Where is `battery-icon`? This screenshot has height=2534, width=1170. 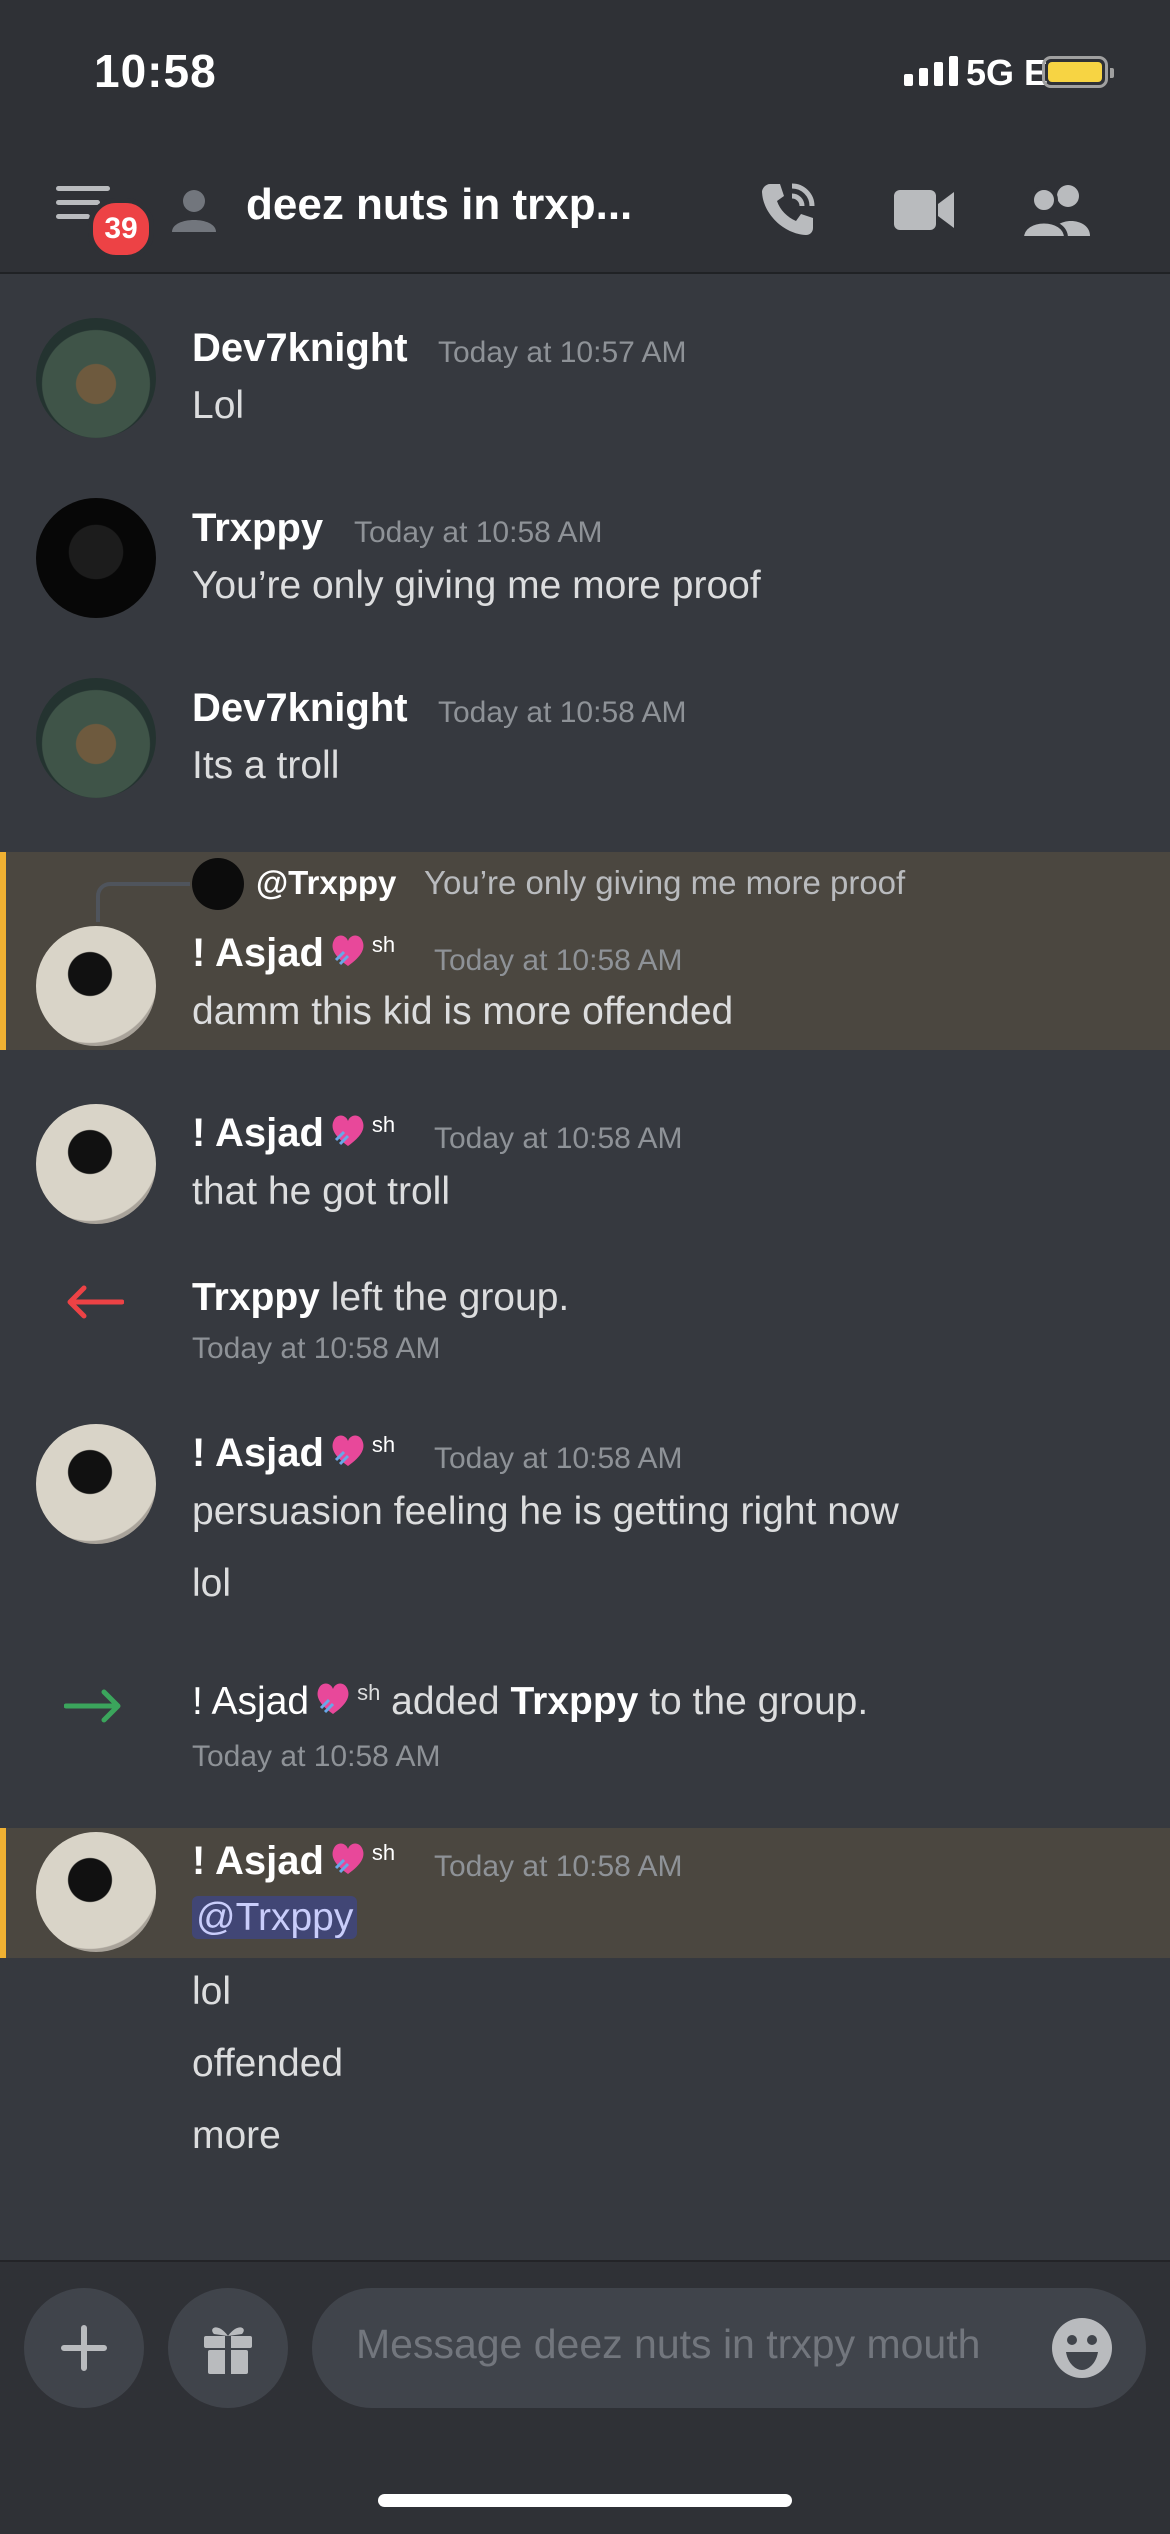 battery-icon is located at coordinates (1078, 72).